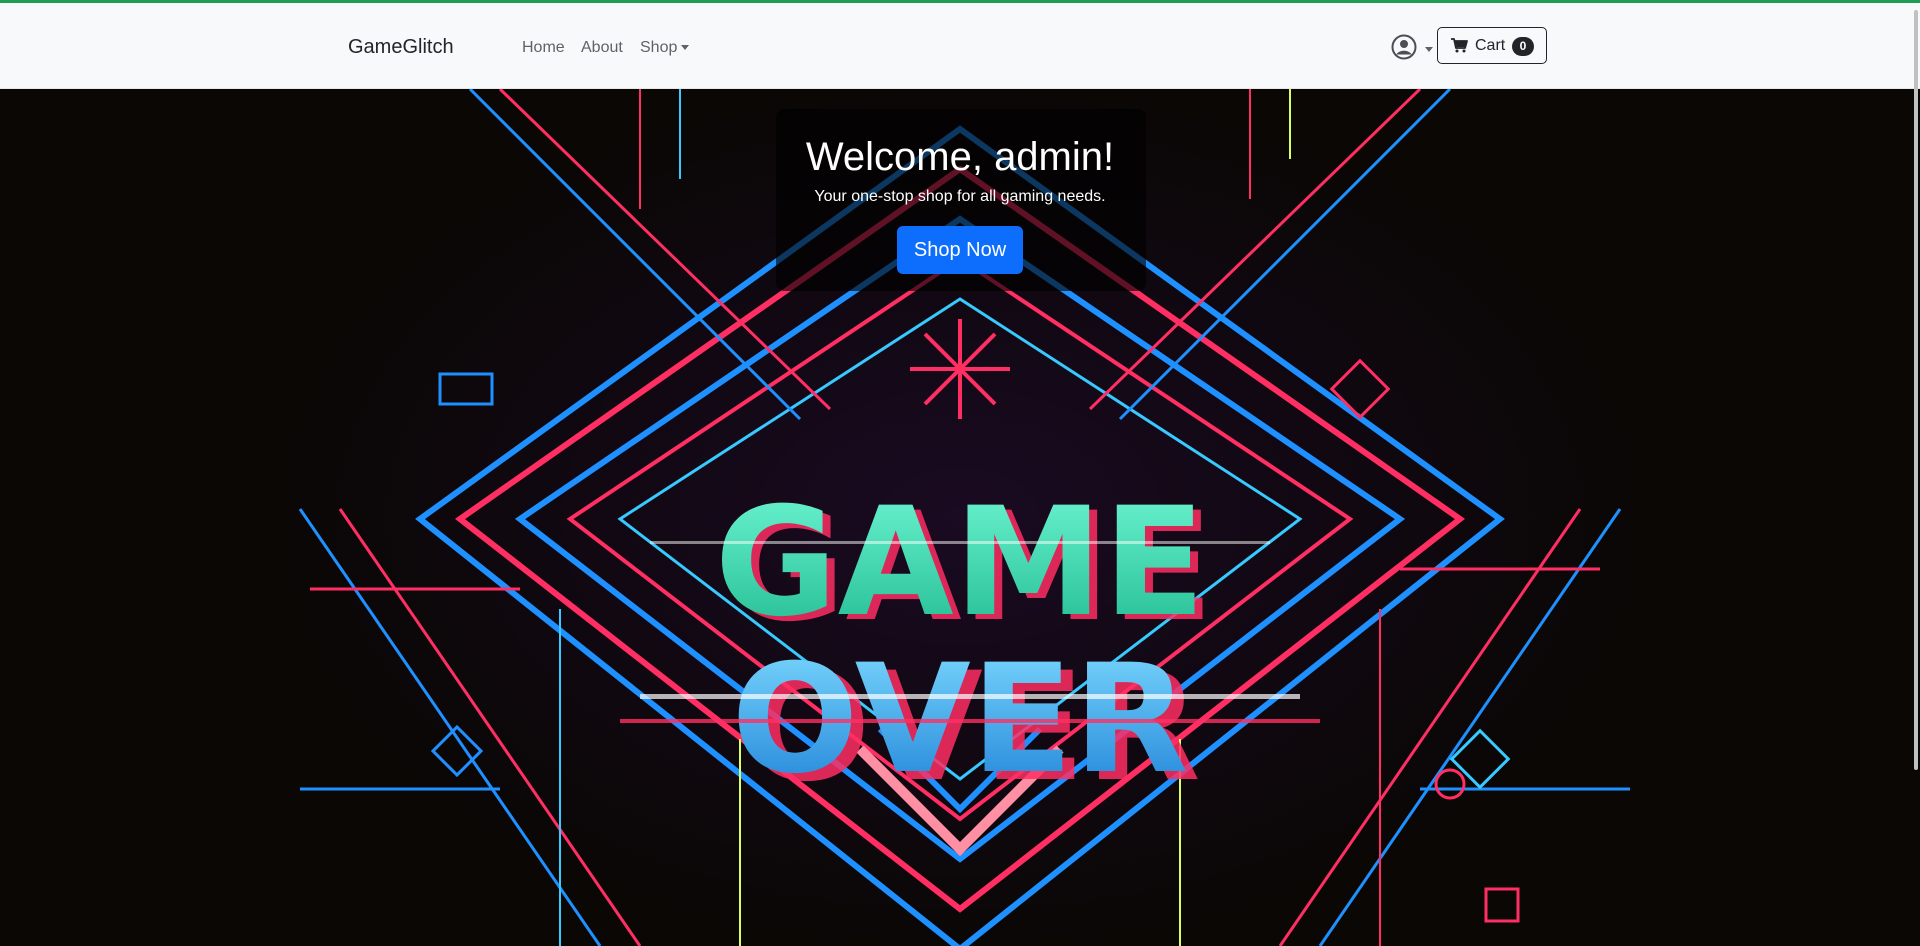  What do you see at coordinates (960, 563) in the screenshot?
I see `svg-text: GAME` at bounding box center [960, 563].